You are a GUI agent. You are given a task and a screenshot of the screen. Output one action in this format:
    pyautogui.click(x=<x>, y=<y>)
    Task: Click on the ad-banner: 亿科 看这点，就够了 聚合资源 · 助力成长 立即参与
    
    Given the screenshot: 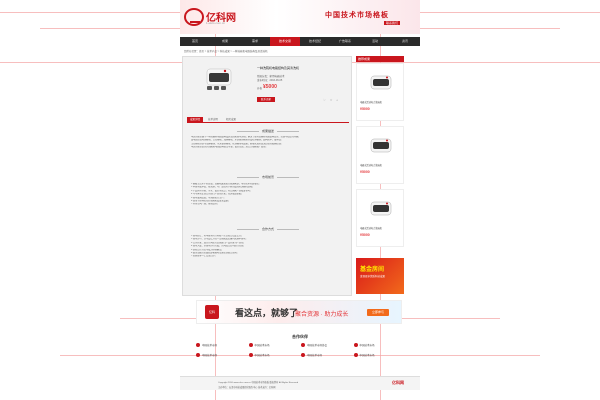 What is the action you would take?
    pyautogui.click(x=299, y=312)
    